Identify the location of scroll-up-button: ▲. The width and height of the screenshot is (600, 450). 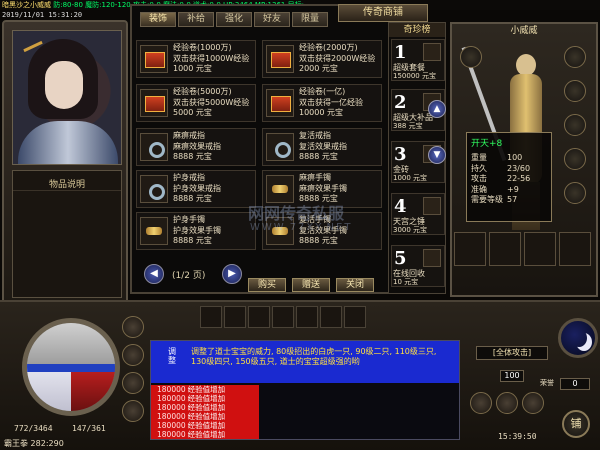
(437, 109).